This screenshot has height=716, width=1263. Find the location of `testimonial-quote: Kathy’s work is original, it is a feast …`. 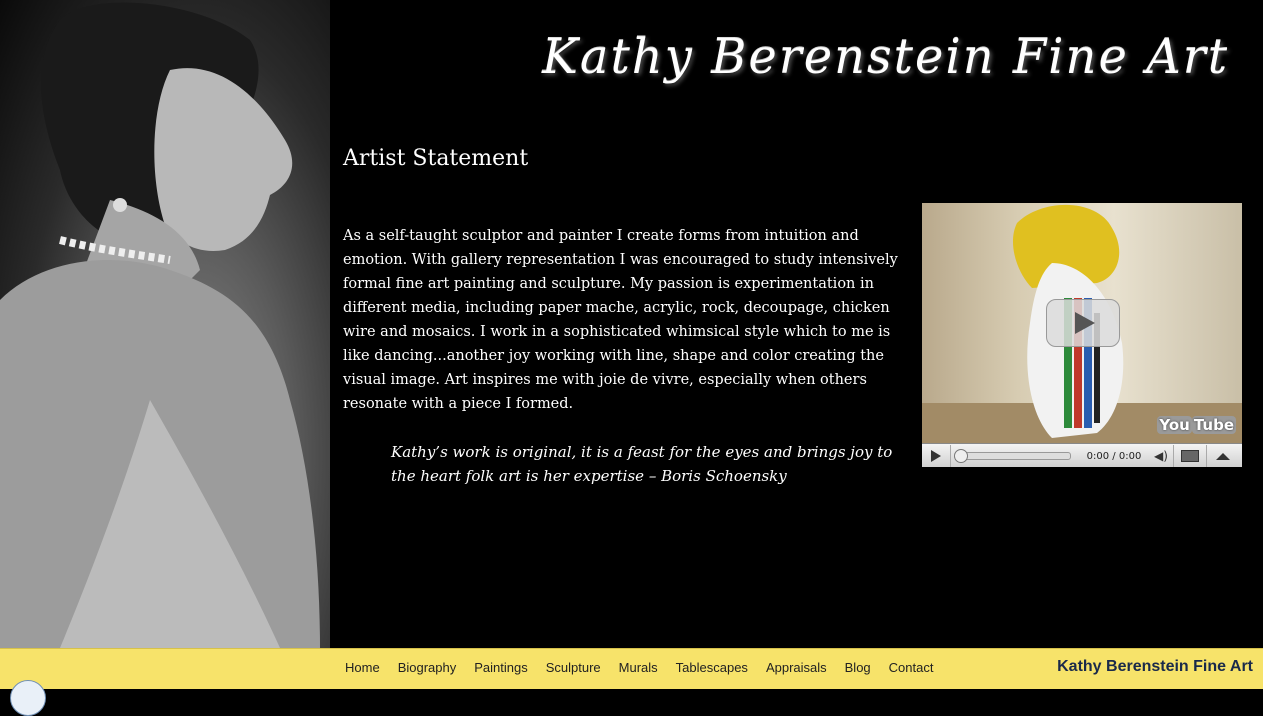

testimonial-quote: Kathy’s work is original, it is a feast … is located at coordinates (642, 464).